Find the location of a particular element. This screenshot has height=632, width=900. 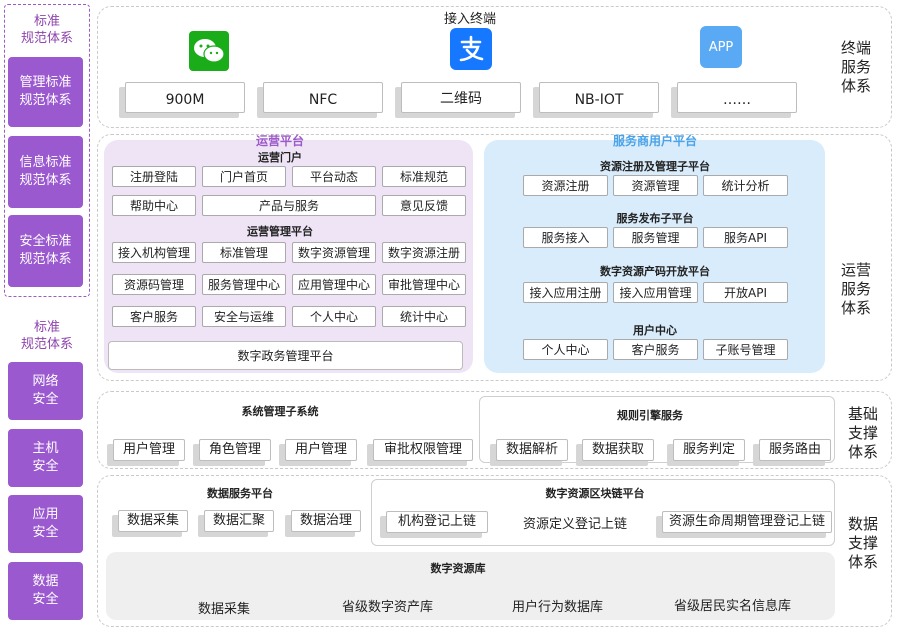

sys-mgmt-user-2: 用户管理 is located at coordinates (321, 450).